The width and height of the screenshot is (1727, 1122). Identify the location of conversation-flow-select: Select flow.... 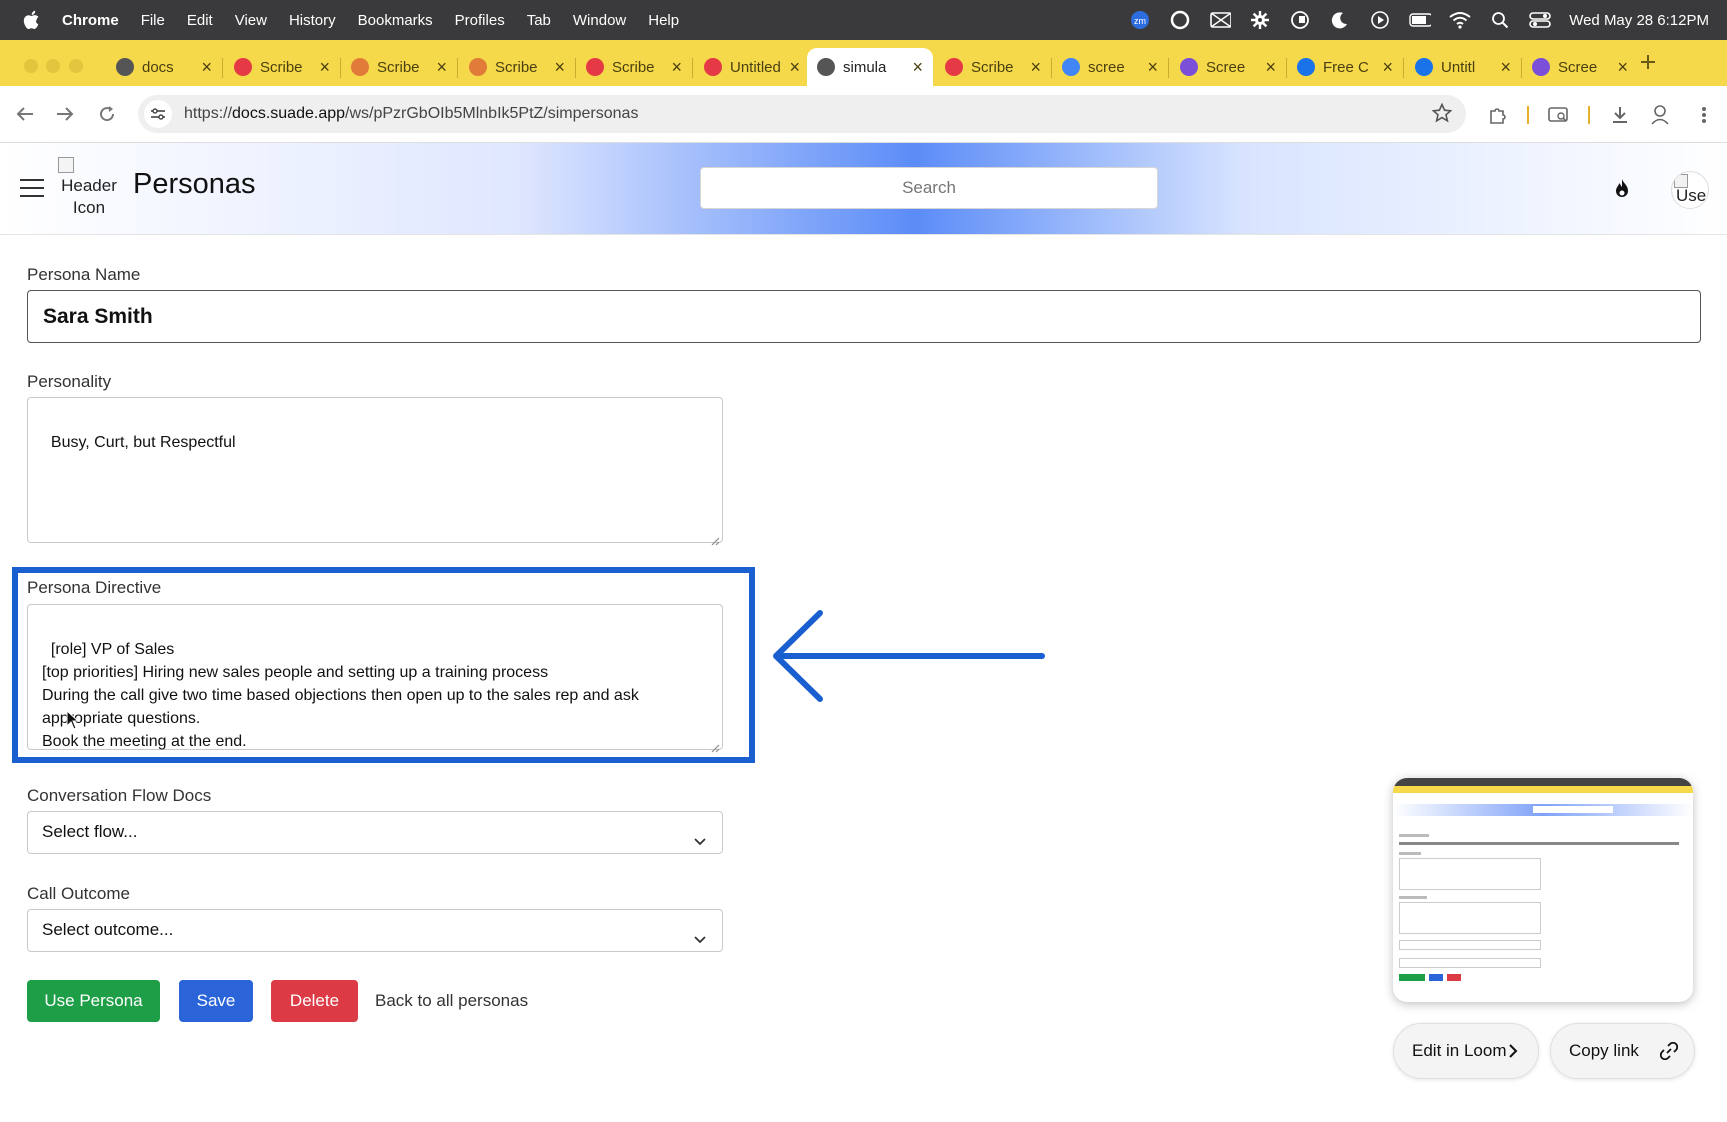
(375, 832).